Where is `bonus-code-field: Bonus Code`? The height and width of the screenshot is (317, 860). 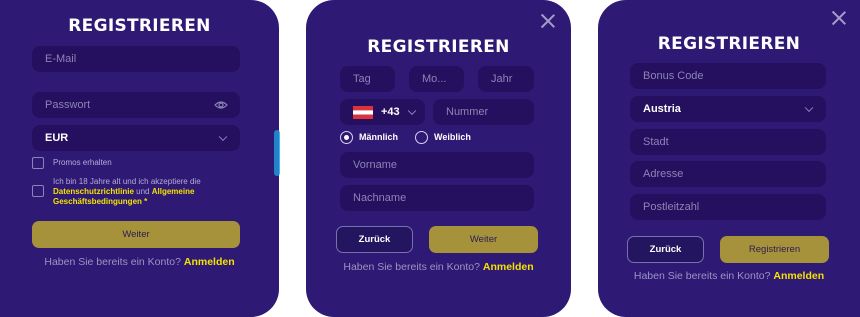
bonus-code-field: Bonus Code is located at coordinates (728, 76).